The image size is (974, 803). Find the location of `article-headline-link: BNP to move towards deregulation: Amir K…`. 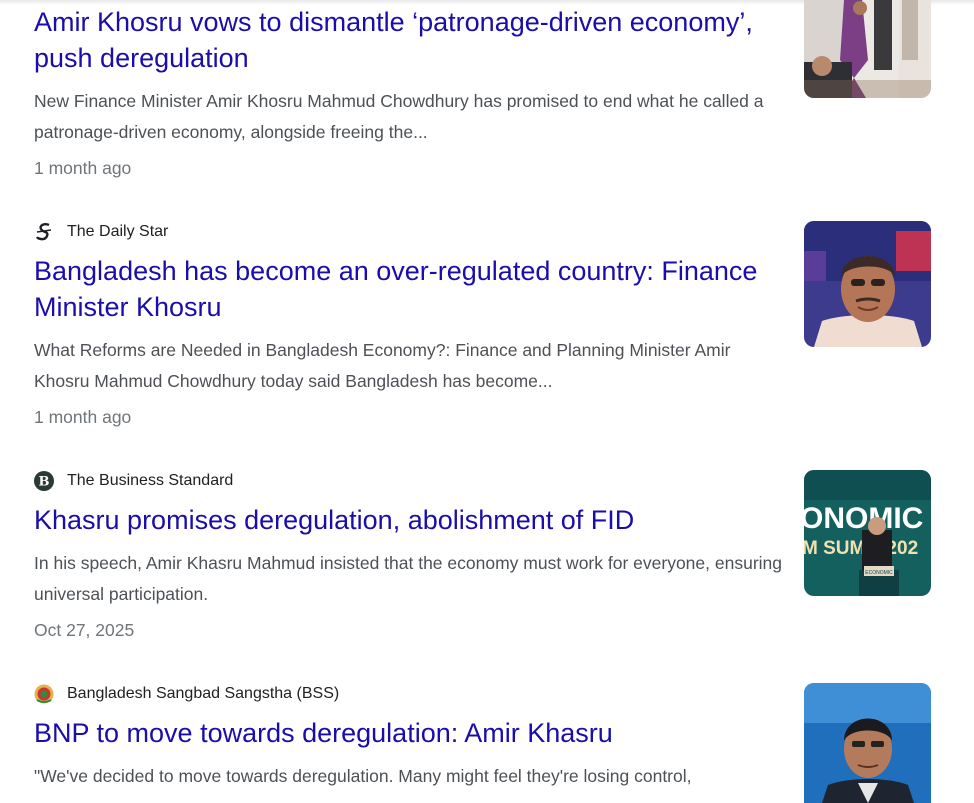

article-headline-link: BNP to move towards deregulation: Amir K… is located at coordinates (409, 733).